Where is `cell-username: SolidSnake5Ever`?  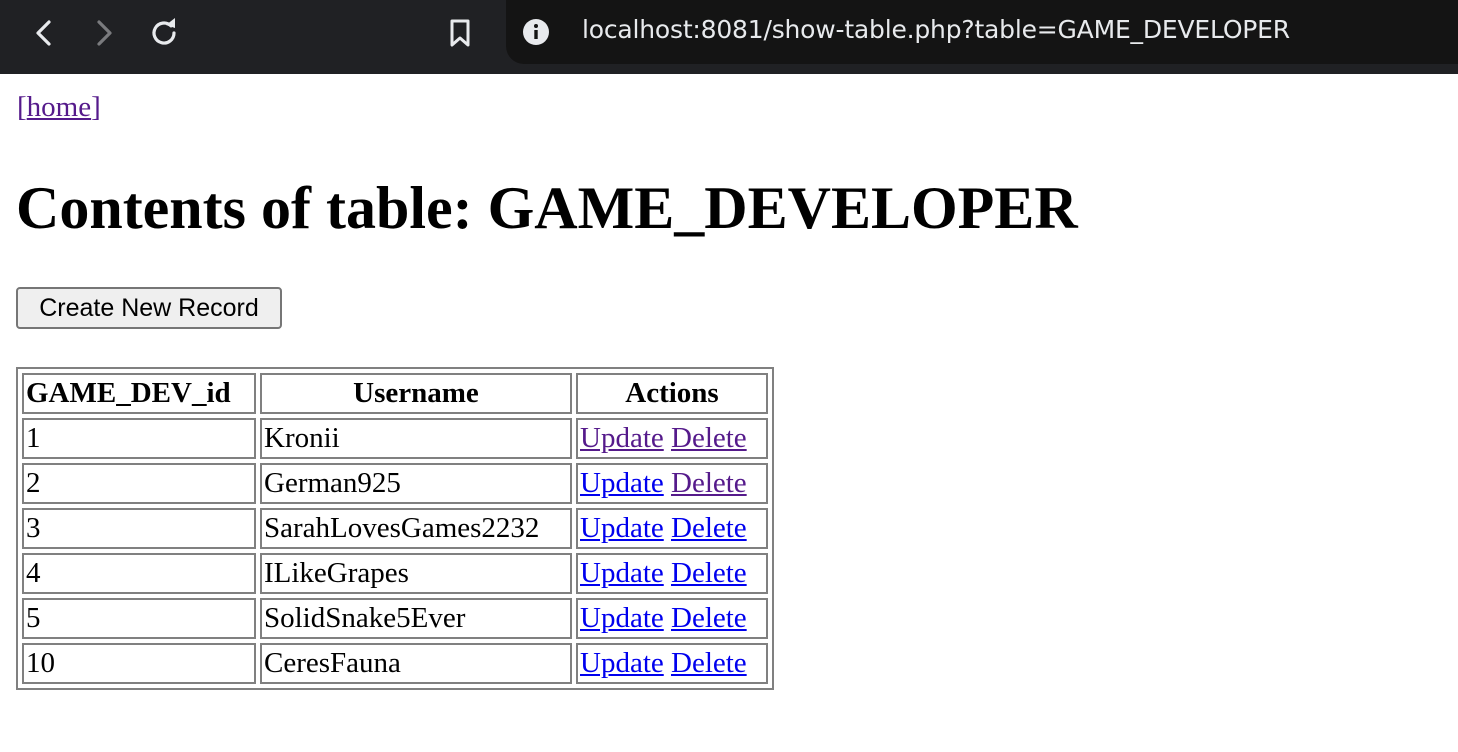 cell-username: SolidSnake5Ever is located at coordinates (416, 618).